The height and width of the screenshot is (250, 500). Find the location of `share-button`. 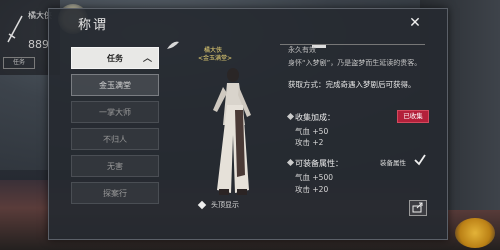

share-button is located at coordinates (418, 208).